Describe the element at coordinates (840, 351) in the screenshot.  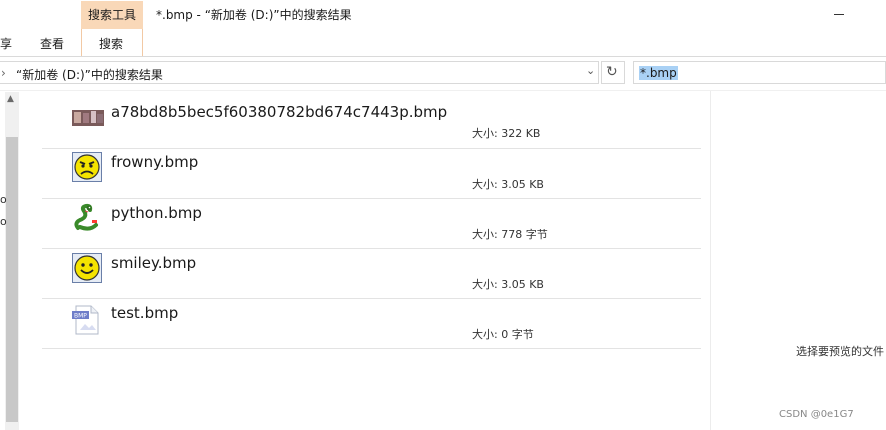
I see `preview-placeholder: 选择要预览的文件` at that location.